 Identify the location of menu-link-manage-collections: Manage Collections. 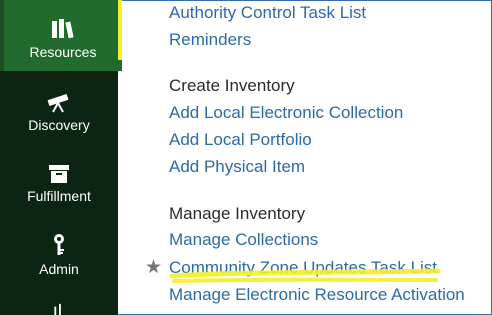
(243, 240).